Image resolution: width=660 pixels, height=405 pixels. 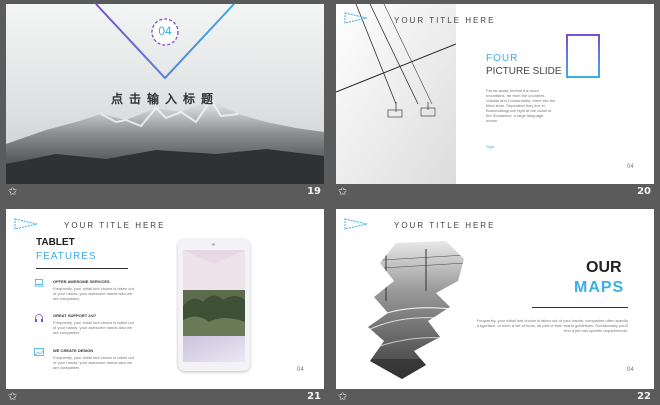 What do you see at coordinates (73, 350) in the screenshot?
I see `feature-title: WE CREATE DESIGN` at bounding box center [73, 350].